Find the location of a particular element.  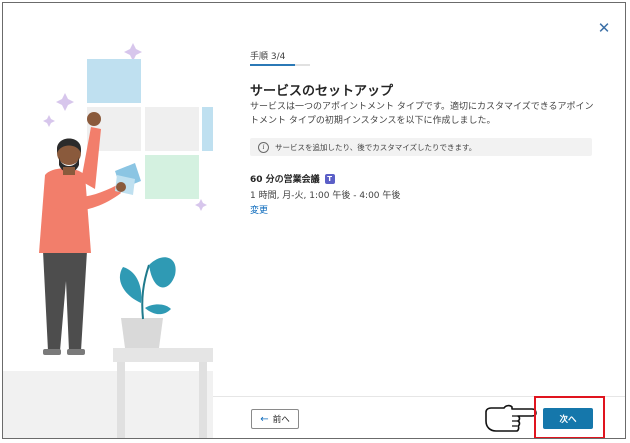

page-title: サービスのセットアップ is located at coordinates (322, 91).